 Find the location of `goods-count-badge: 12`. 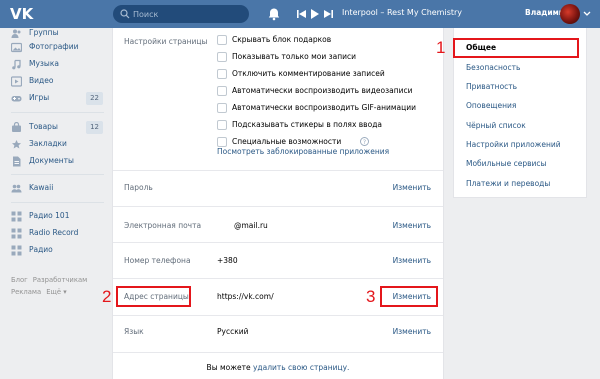

goods-count-badge: 12 is located at coordinates (94, 127).